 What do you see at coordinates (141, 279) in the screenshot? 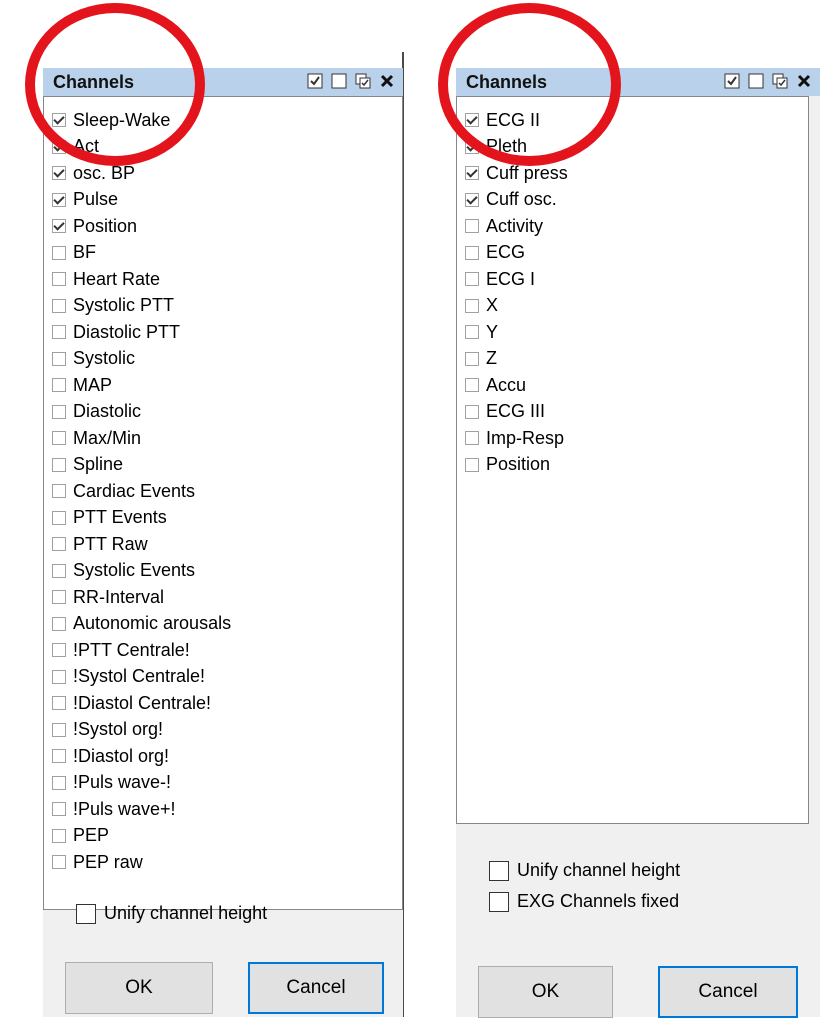
I see `channel-item: Heart Rate` at bounding box center [141, 279].